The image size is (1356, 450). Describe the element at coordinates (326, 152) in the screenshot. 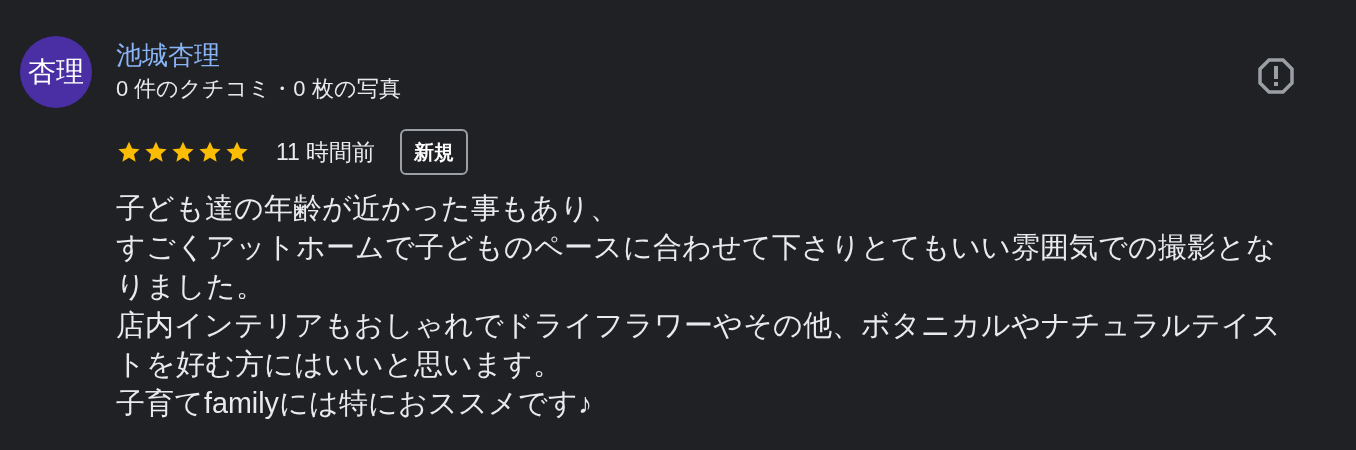

I see `review-time: 11 時間前` at that location.